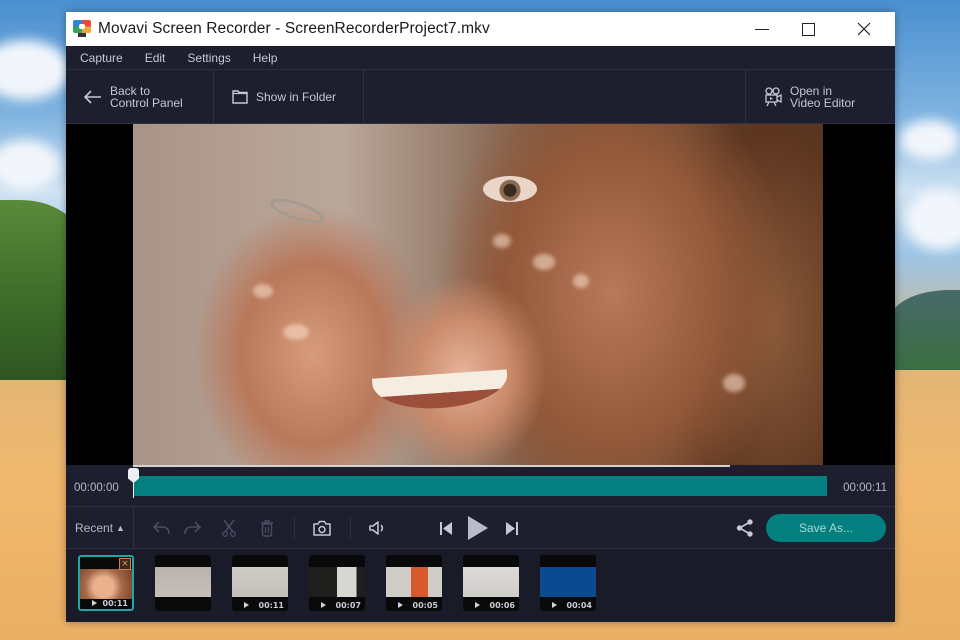 The image size is (960, 640). I want to click on buffer-progress-line, so click(431, 466).